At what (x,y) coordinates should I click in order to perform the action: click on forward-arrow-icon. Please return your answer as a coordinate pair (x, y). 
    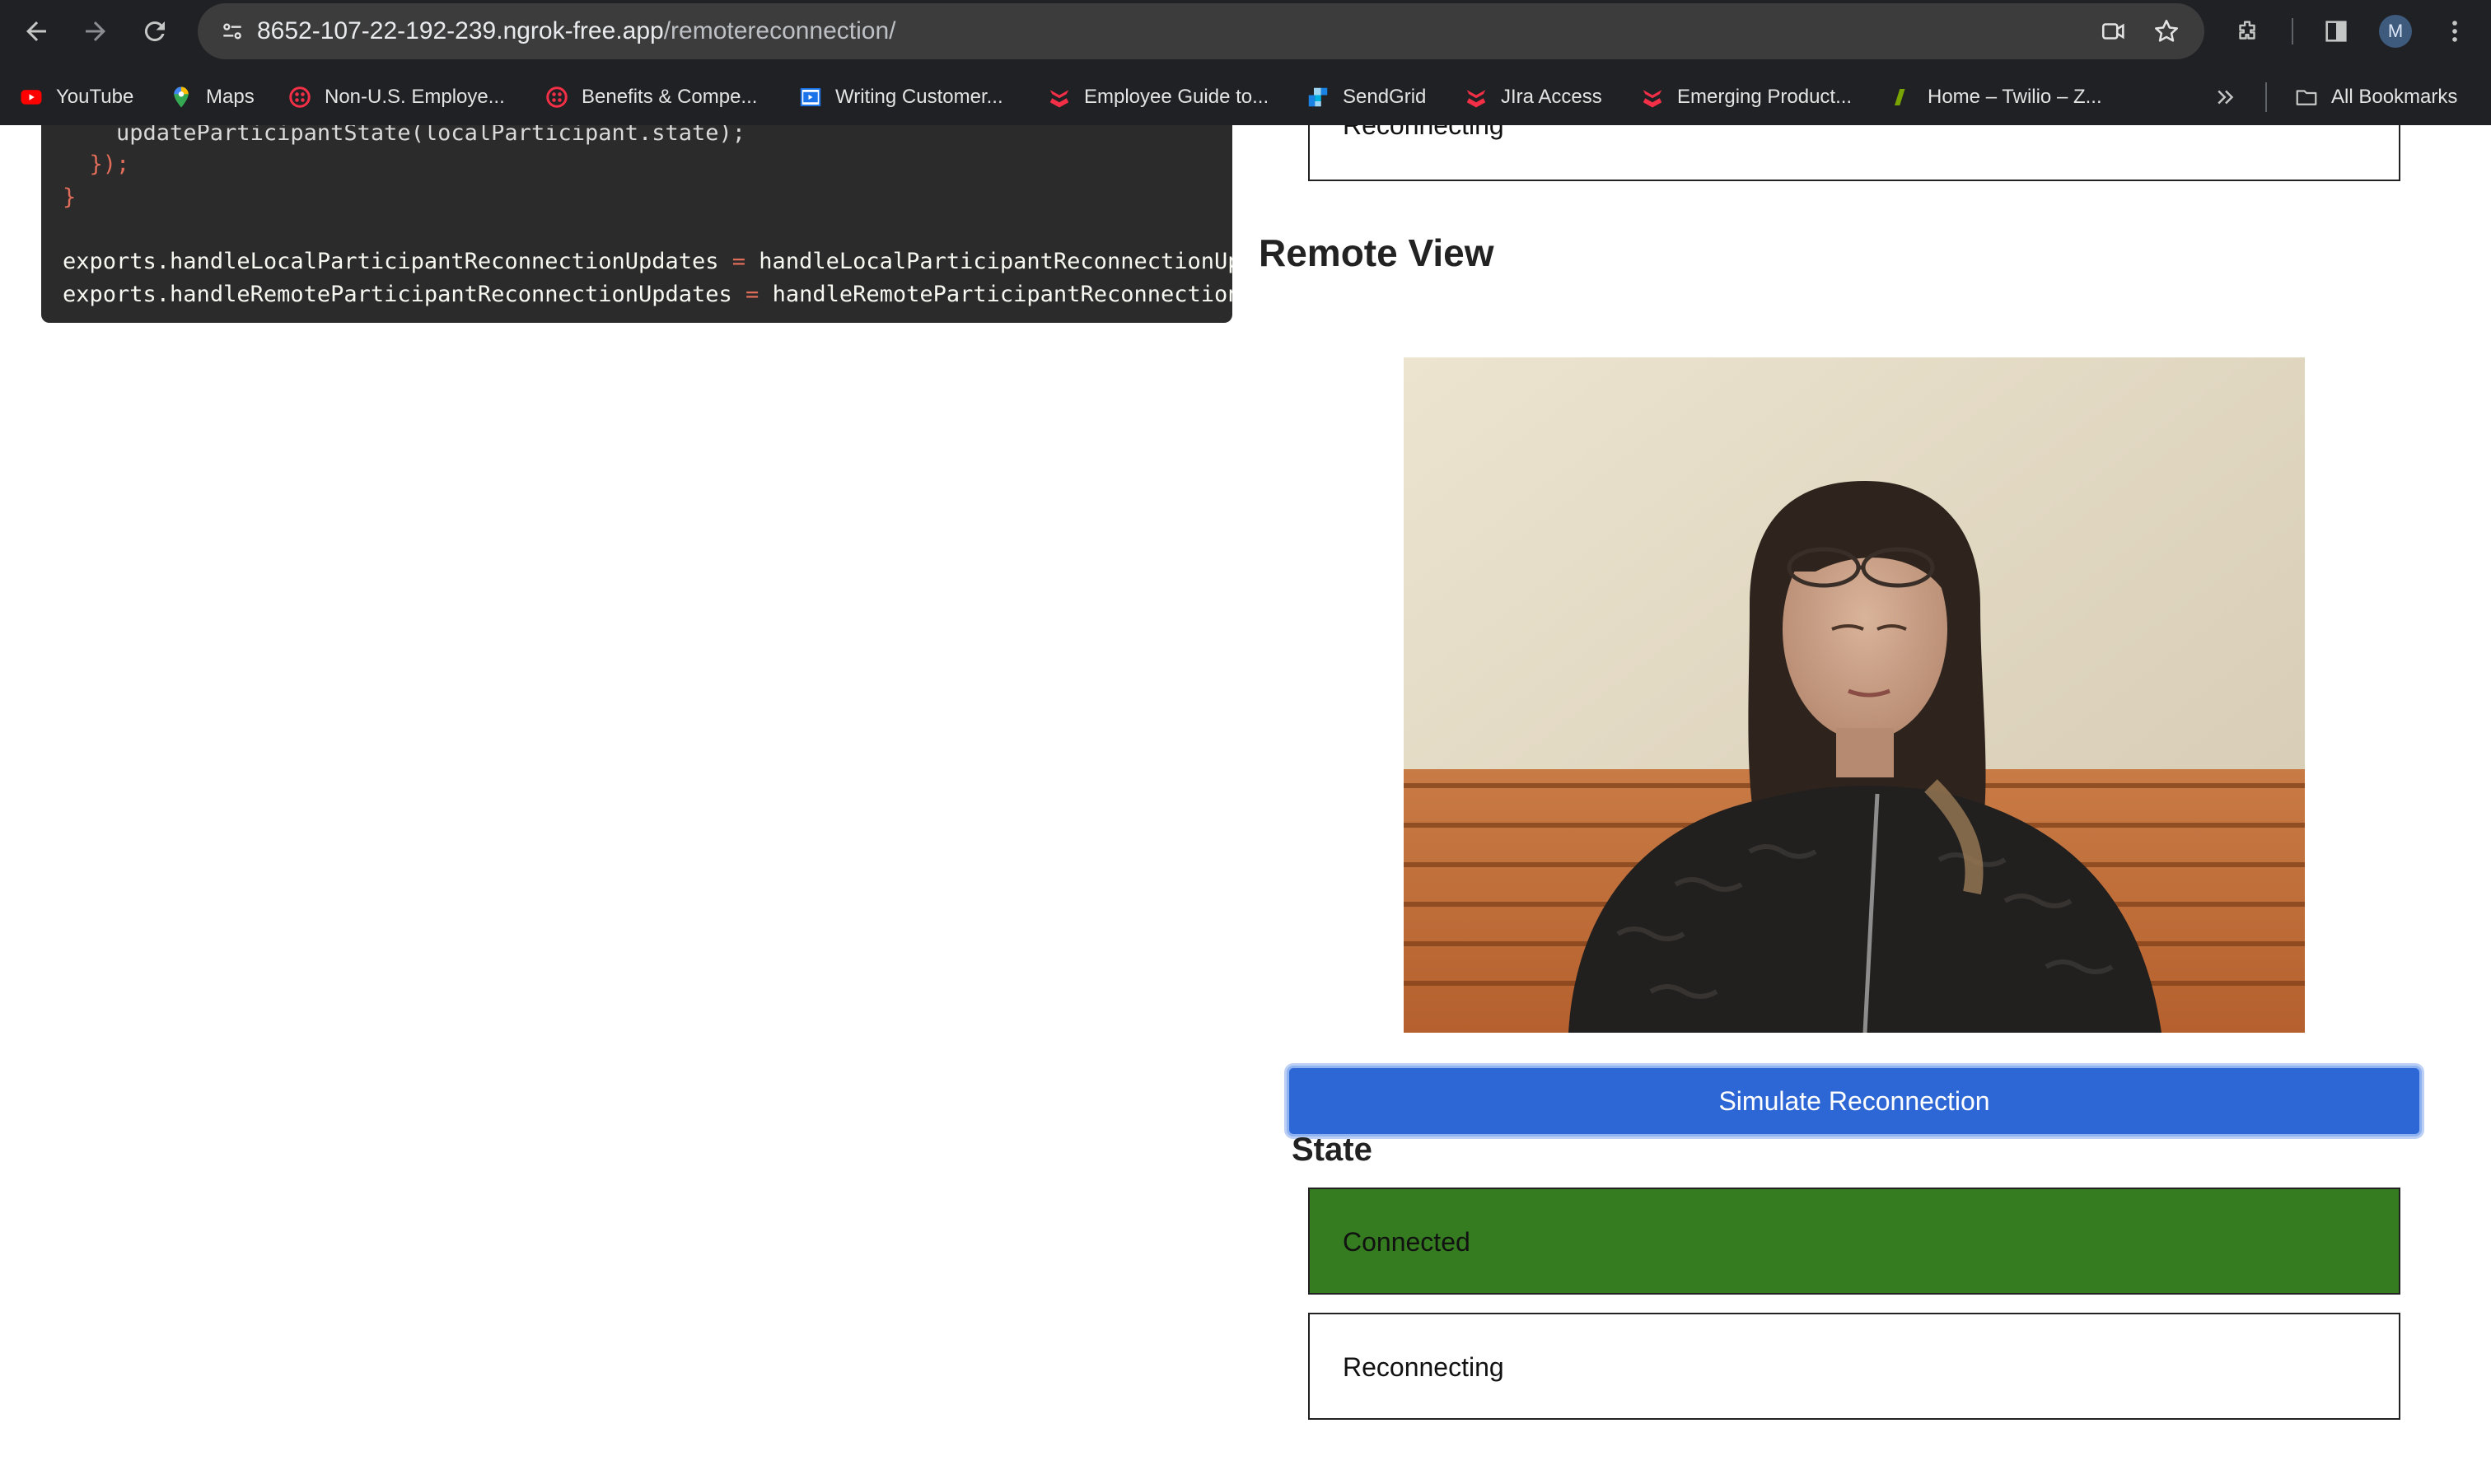
    Looking at the image, I should click on (96, 31).